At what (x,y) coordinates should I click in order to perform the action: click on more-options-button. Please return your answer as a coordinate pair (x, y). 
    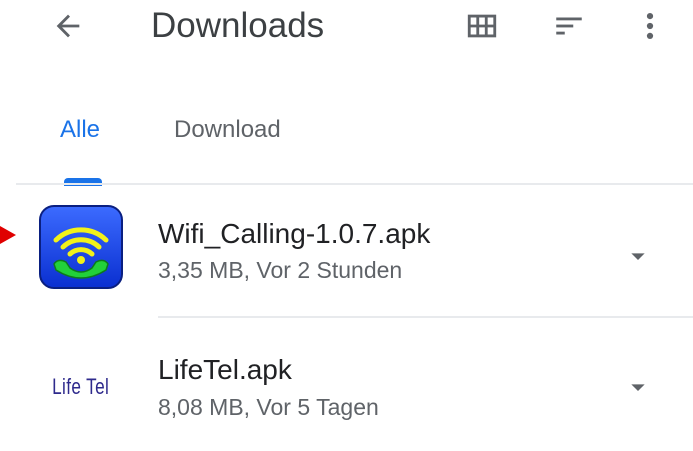
    Looking at the image, I should click on (650, 26).